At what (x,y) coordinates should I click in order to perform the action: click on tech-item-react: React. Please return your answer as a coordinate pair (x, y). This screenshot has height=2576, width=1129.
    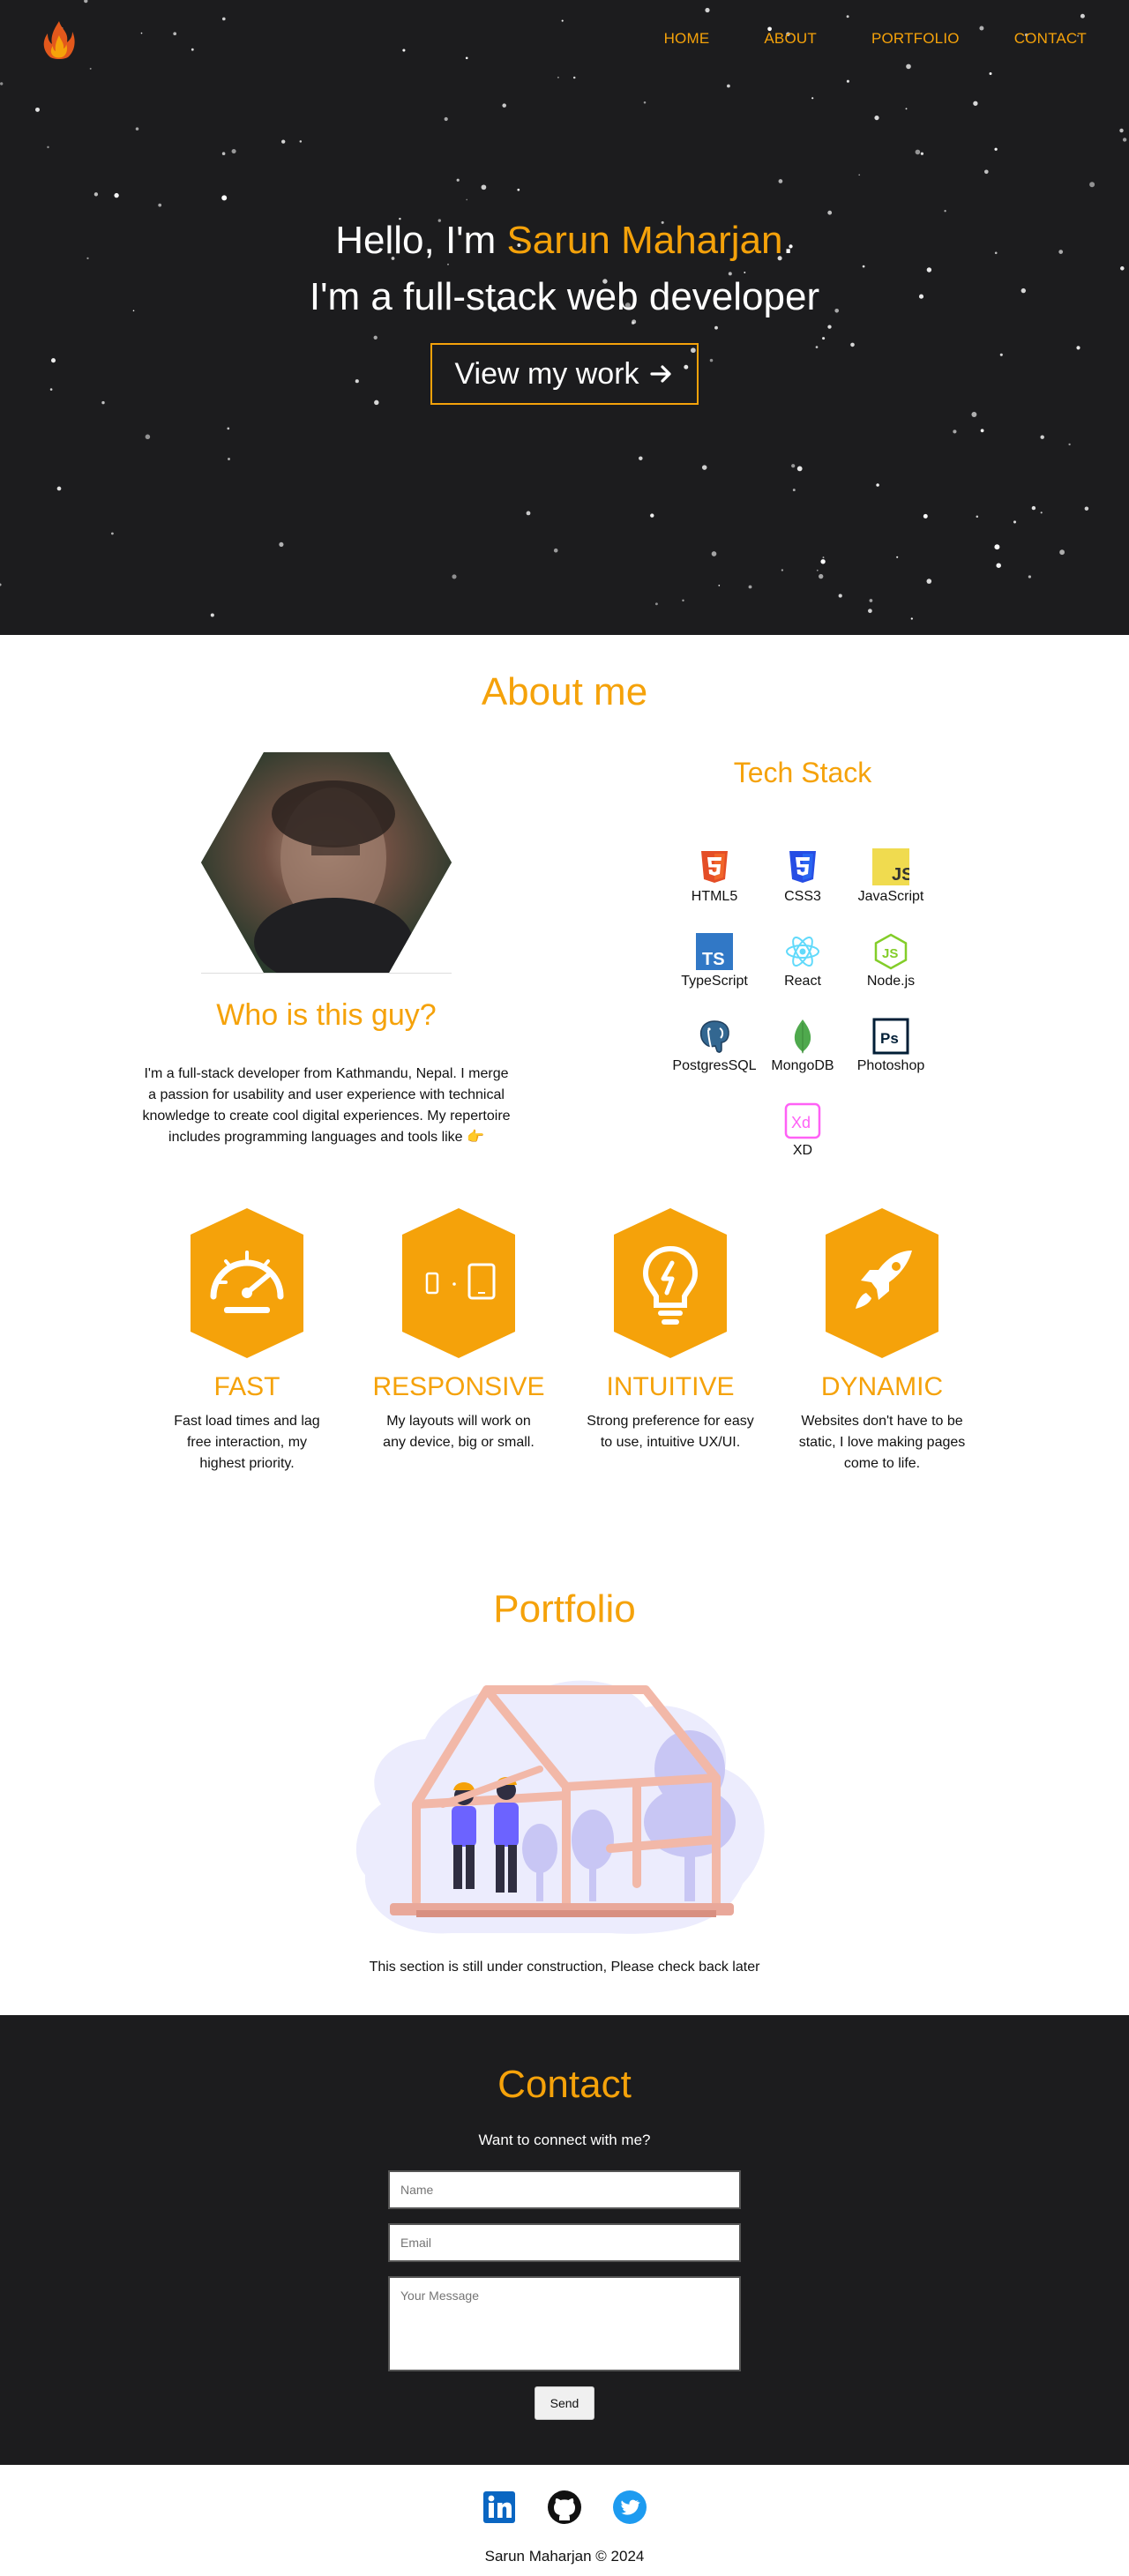
    Looking at the image, I should click on (803, 961).